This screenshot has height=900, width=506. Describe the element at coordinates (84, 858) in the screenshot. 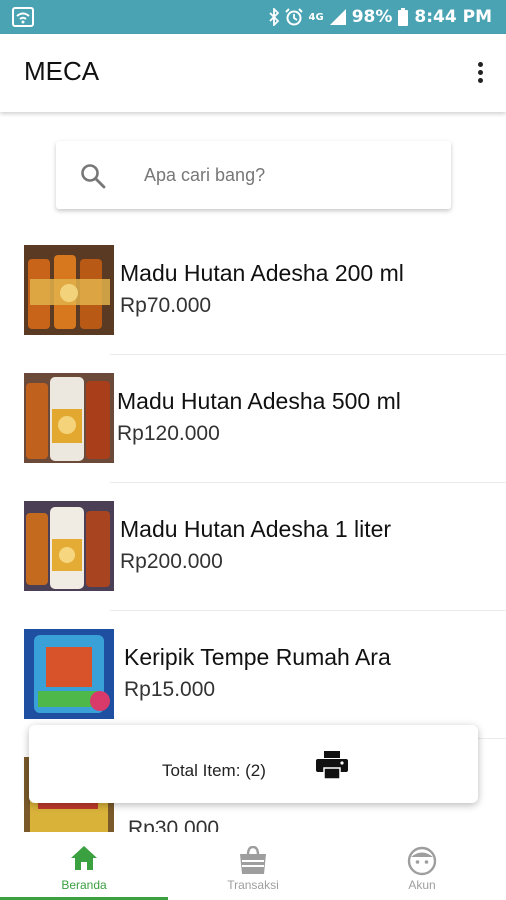

I see `home-icon` at that location.